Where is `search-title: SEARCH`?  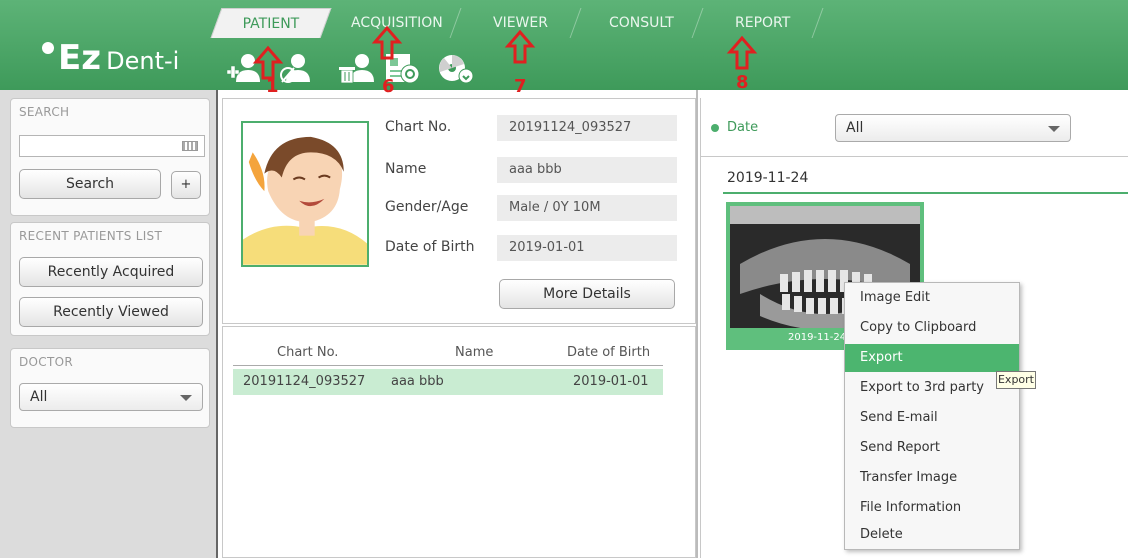
search-title: SEARCH is located at coordinates (44, 112).